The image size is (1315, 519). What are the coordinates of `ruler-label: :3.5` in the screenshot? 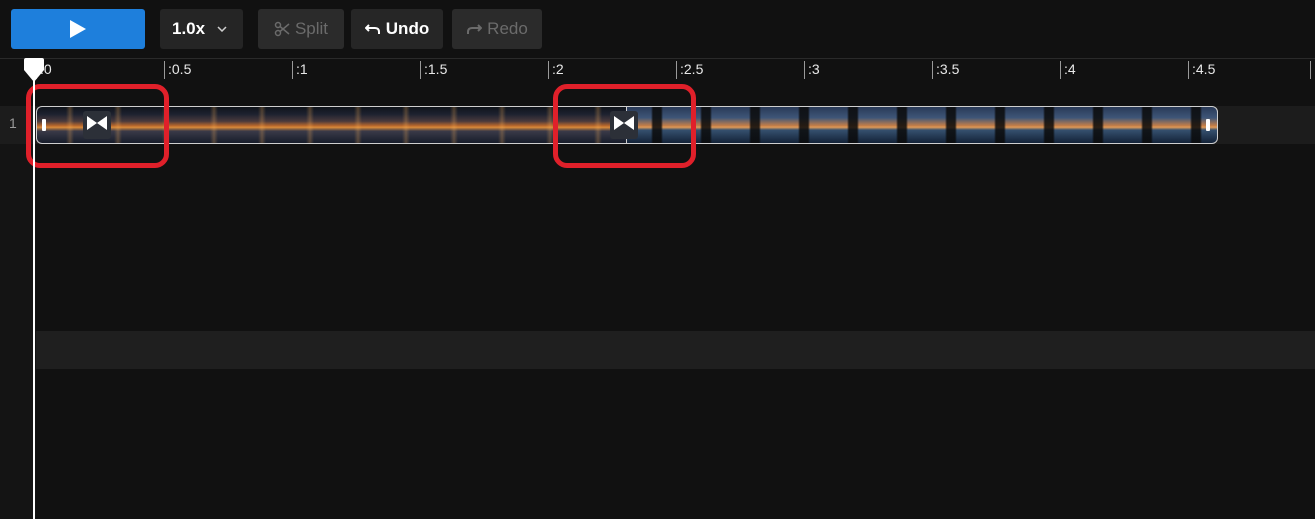 It's located at (948, 69).